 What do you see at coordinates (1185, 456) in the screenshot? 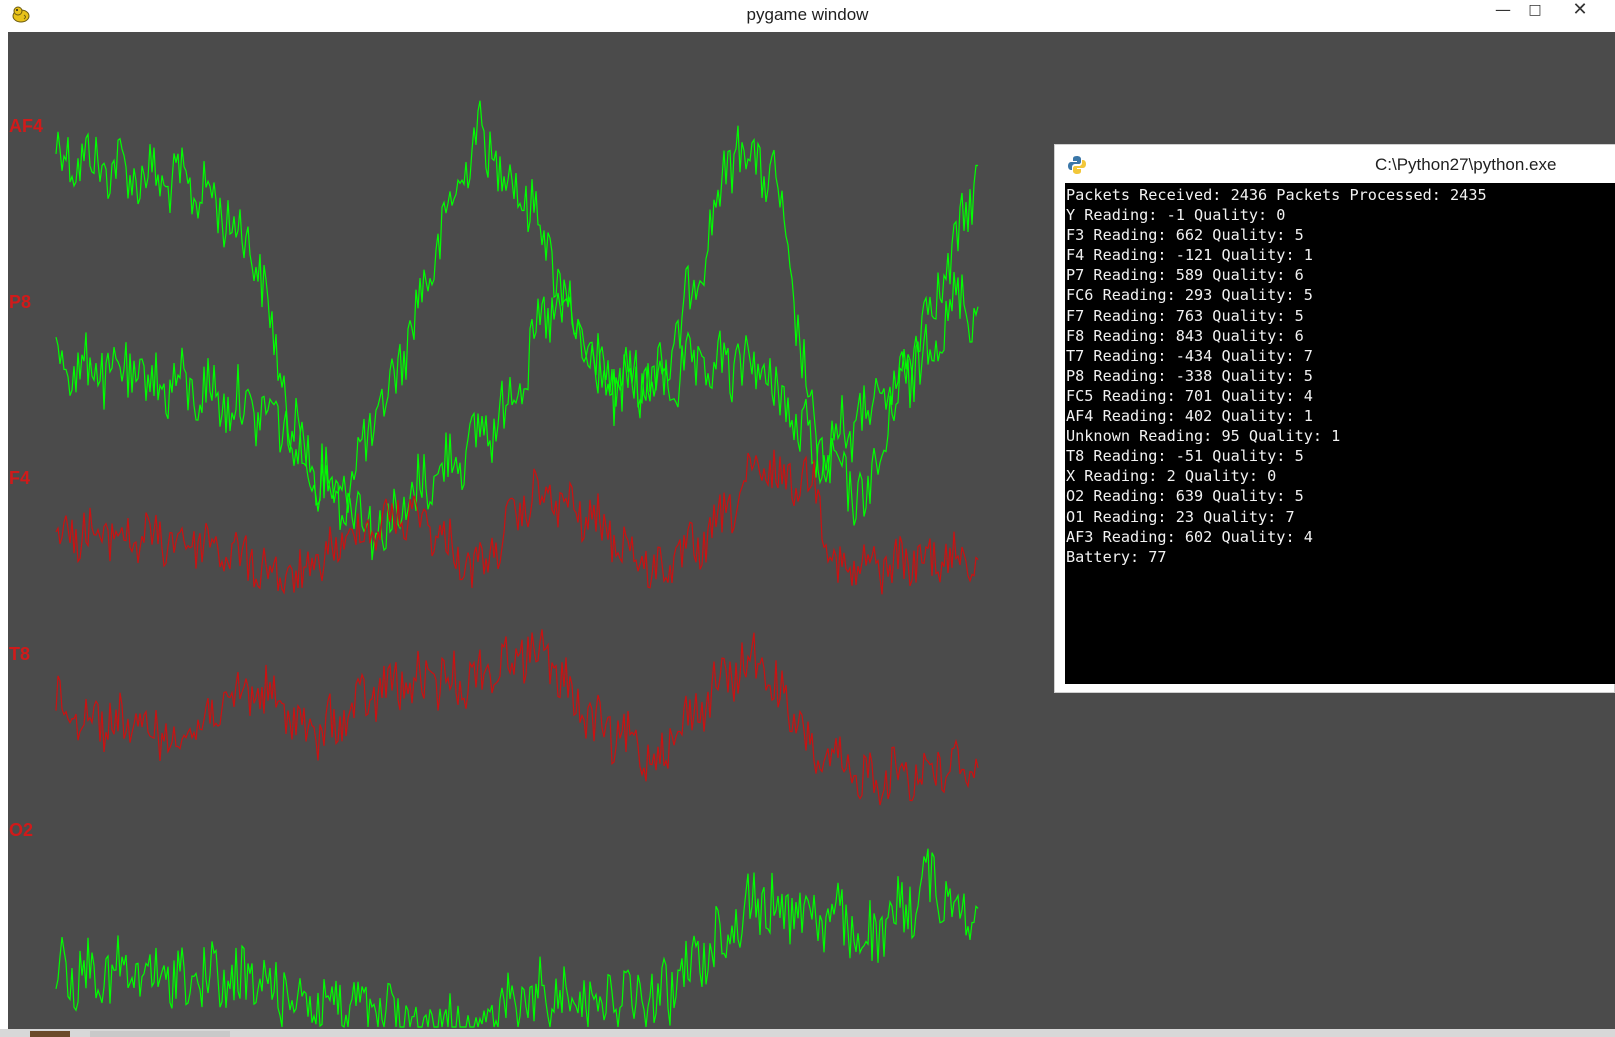
I see `console-line: T8 Reading: -51 Quality: 5` at bounding box center [1185, 456].